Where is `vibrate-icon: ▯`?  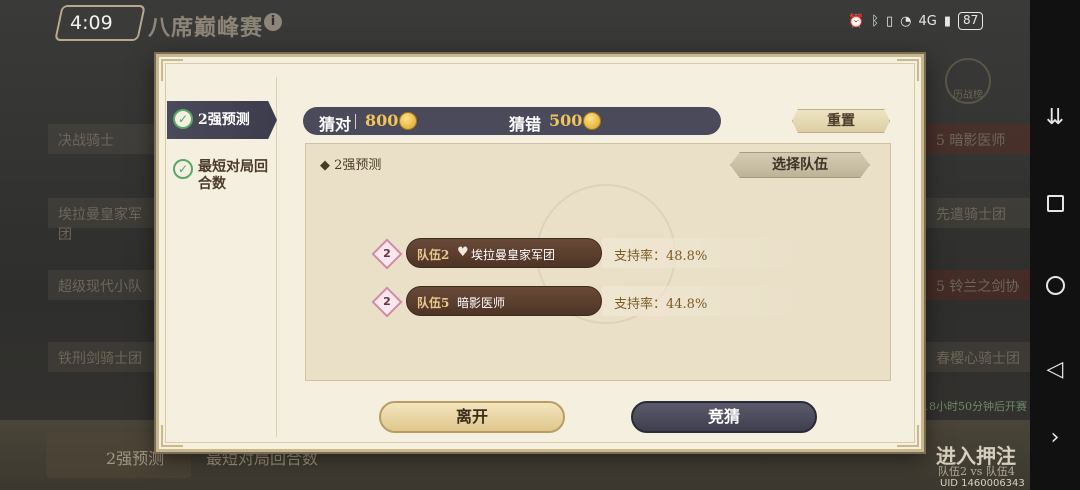 vibrate-icon: ▯ is located at coordinates (890, 21).